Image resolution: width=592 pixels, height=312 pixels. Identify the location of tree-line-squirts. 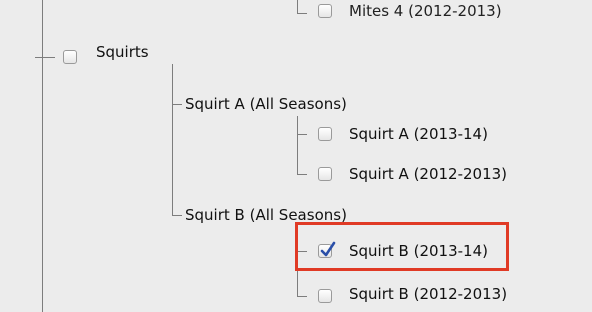
(45, 57).